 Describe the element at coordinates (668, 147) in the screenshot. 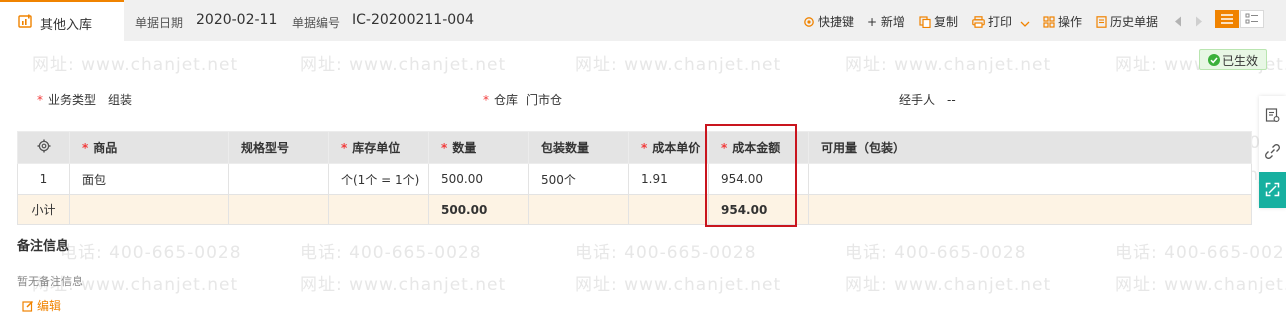

I see `column-header-unit-cost: * 成本单价` at that location.